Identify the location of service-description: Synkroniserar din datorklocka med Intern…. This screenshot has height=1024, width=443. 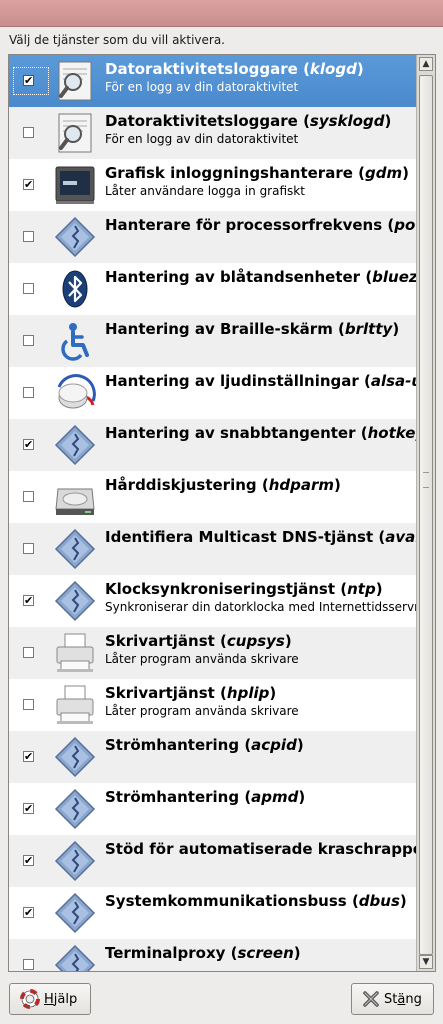
(260, 607).